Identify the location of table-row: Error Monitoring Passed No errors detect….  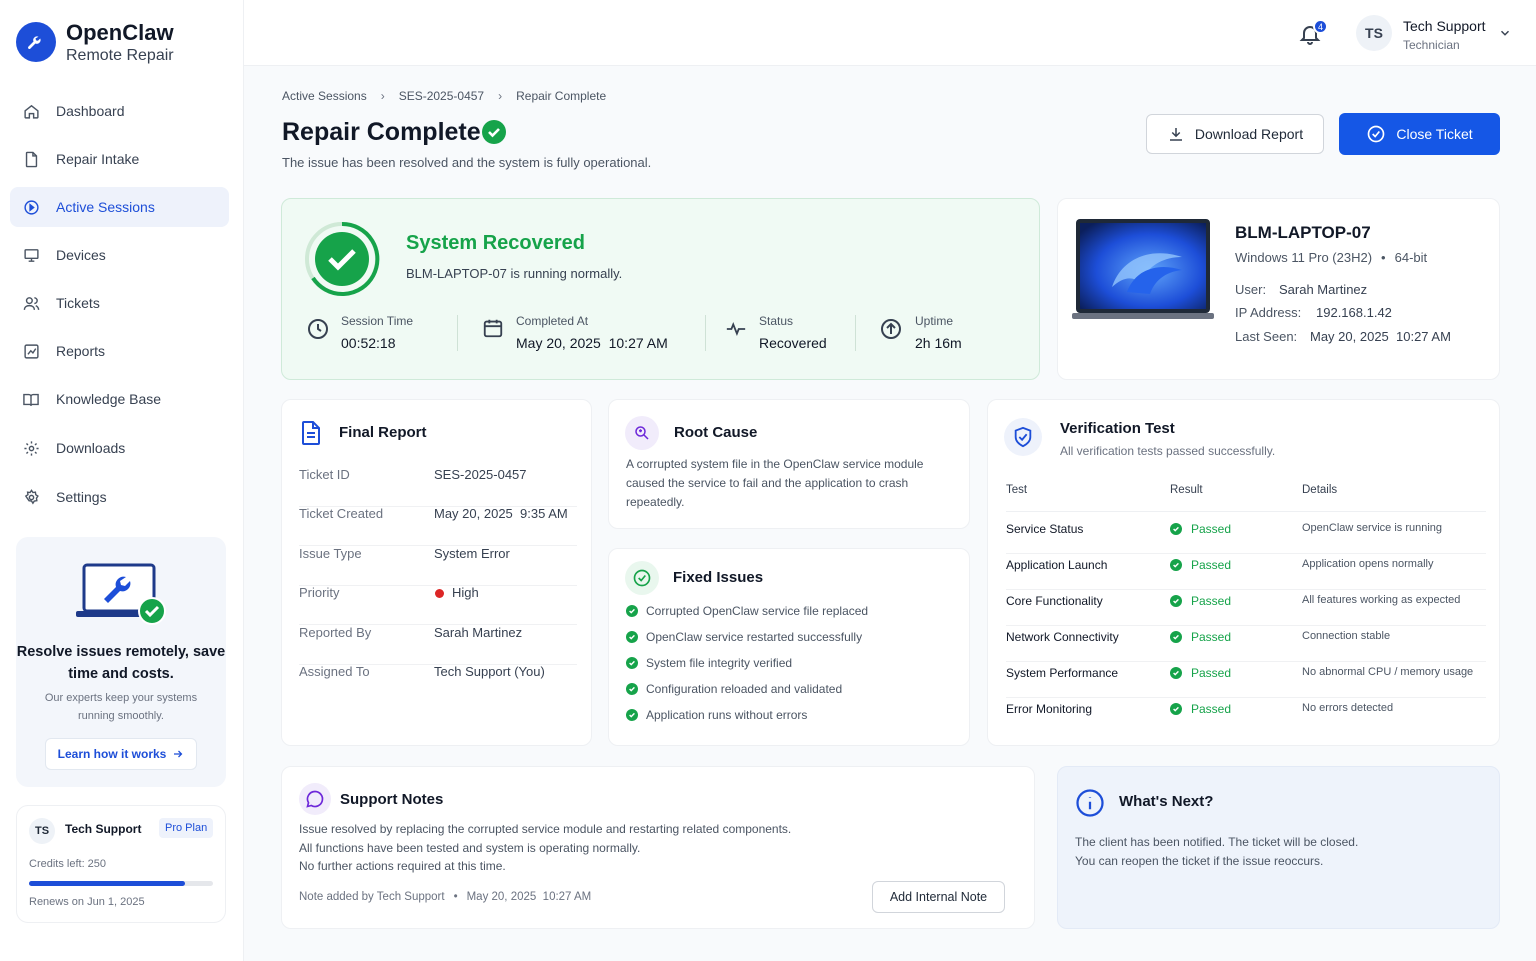
(1246, 716).